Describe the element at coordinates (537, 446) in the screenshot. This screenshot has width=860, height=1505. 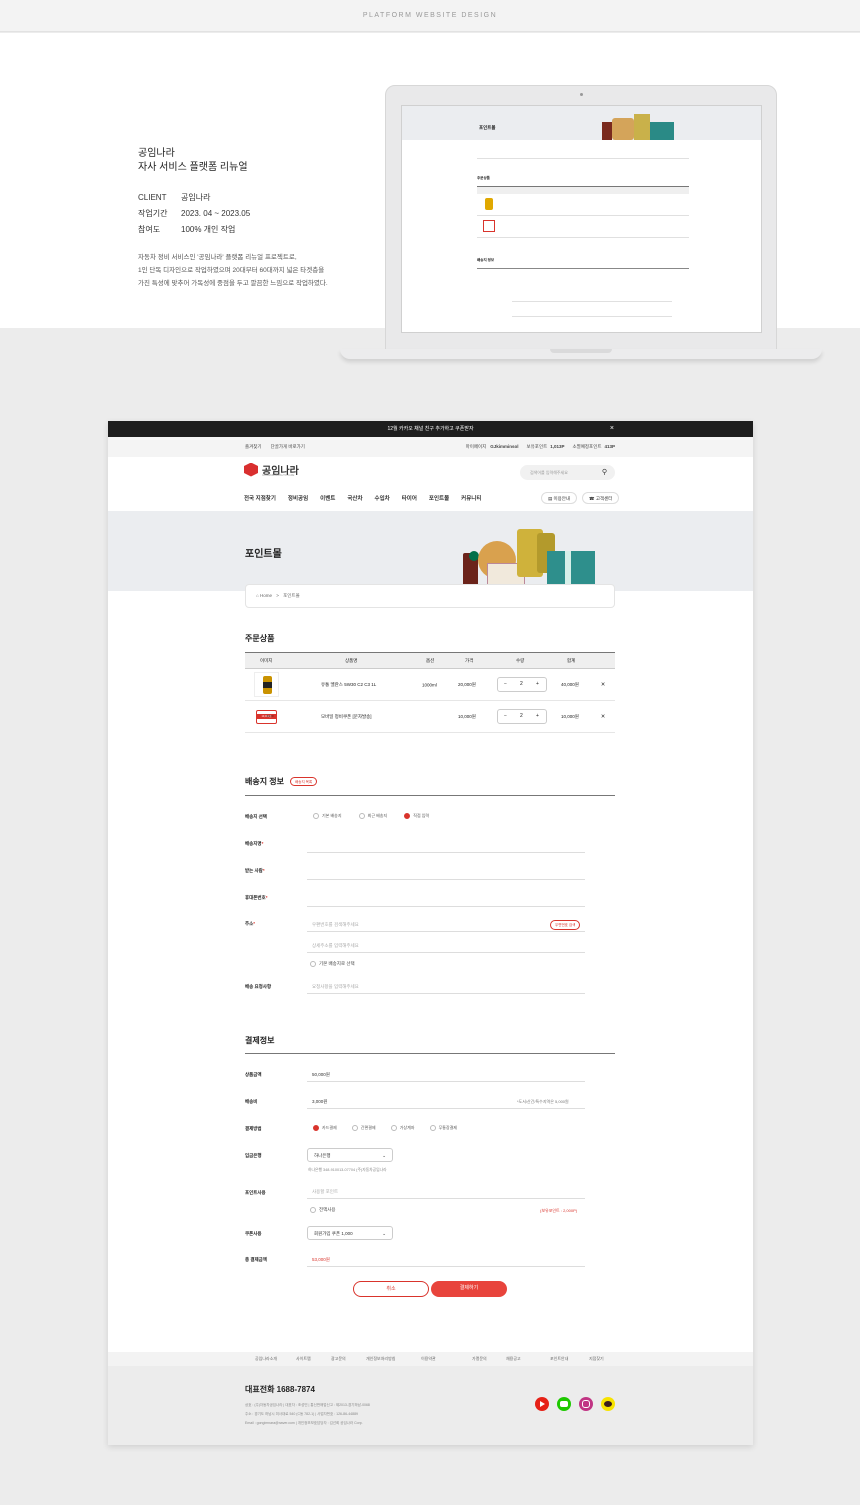
I see `points-label: 보유포인트` at that location.